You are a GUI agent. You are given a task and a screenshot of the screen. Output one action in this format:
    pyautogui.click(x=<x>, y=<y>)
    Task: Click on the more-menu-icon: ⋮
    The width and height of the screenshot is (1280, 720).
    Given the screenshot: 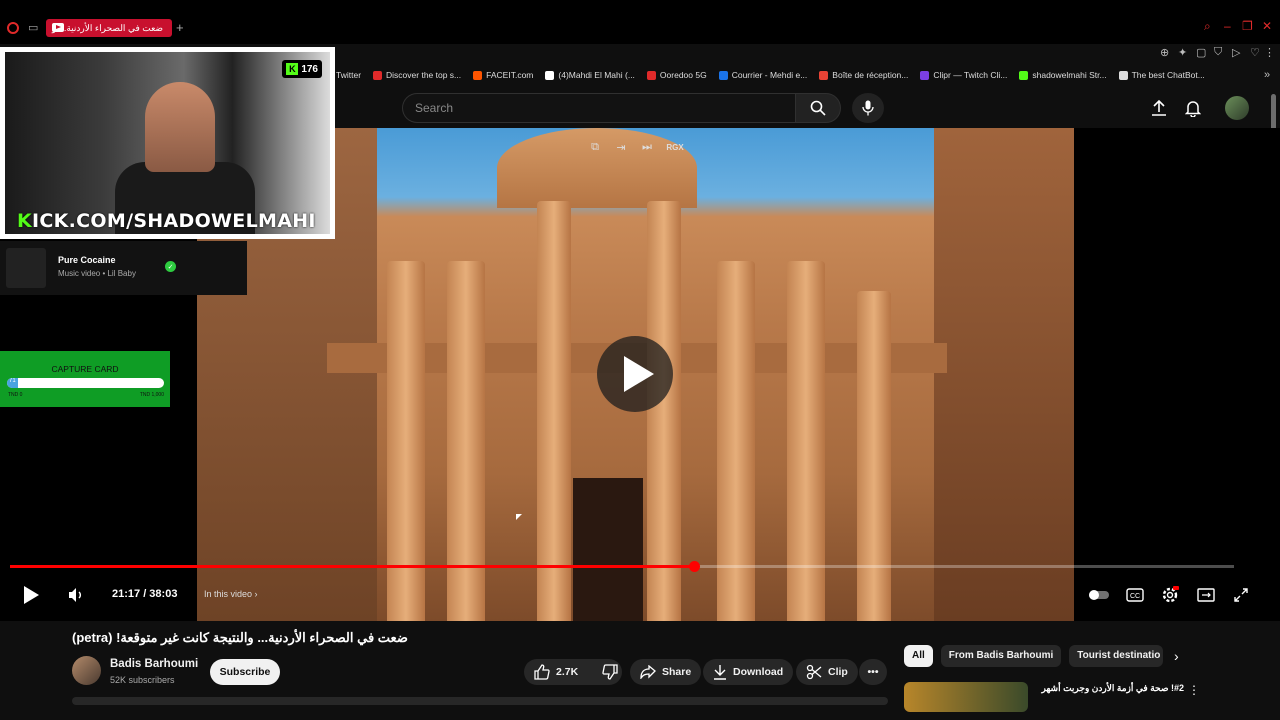 What is the action you would take?
    pyautogui.click(x=1269, y=52)
    